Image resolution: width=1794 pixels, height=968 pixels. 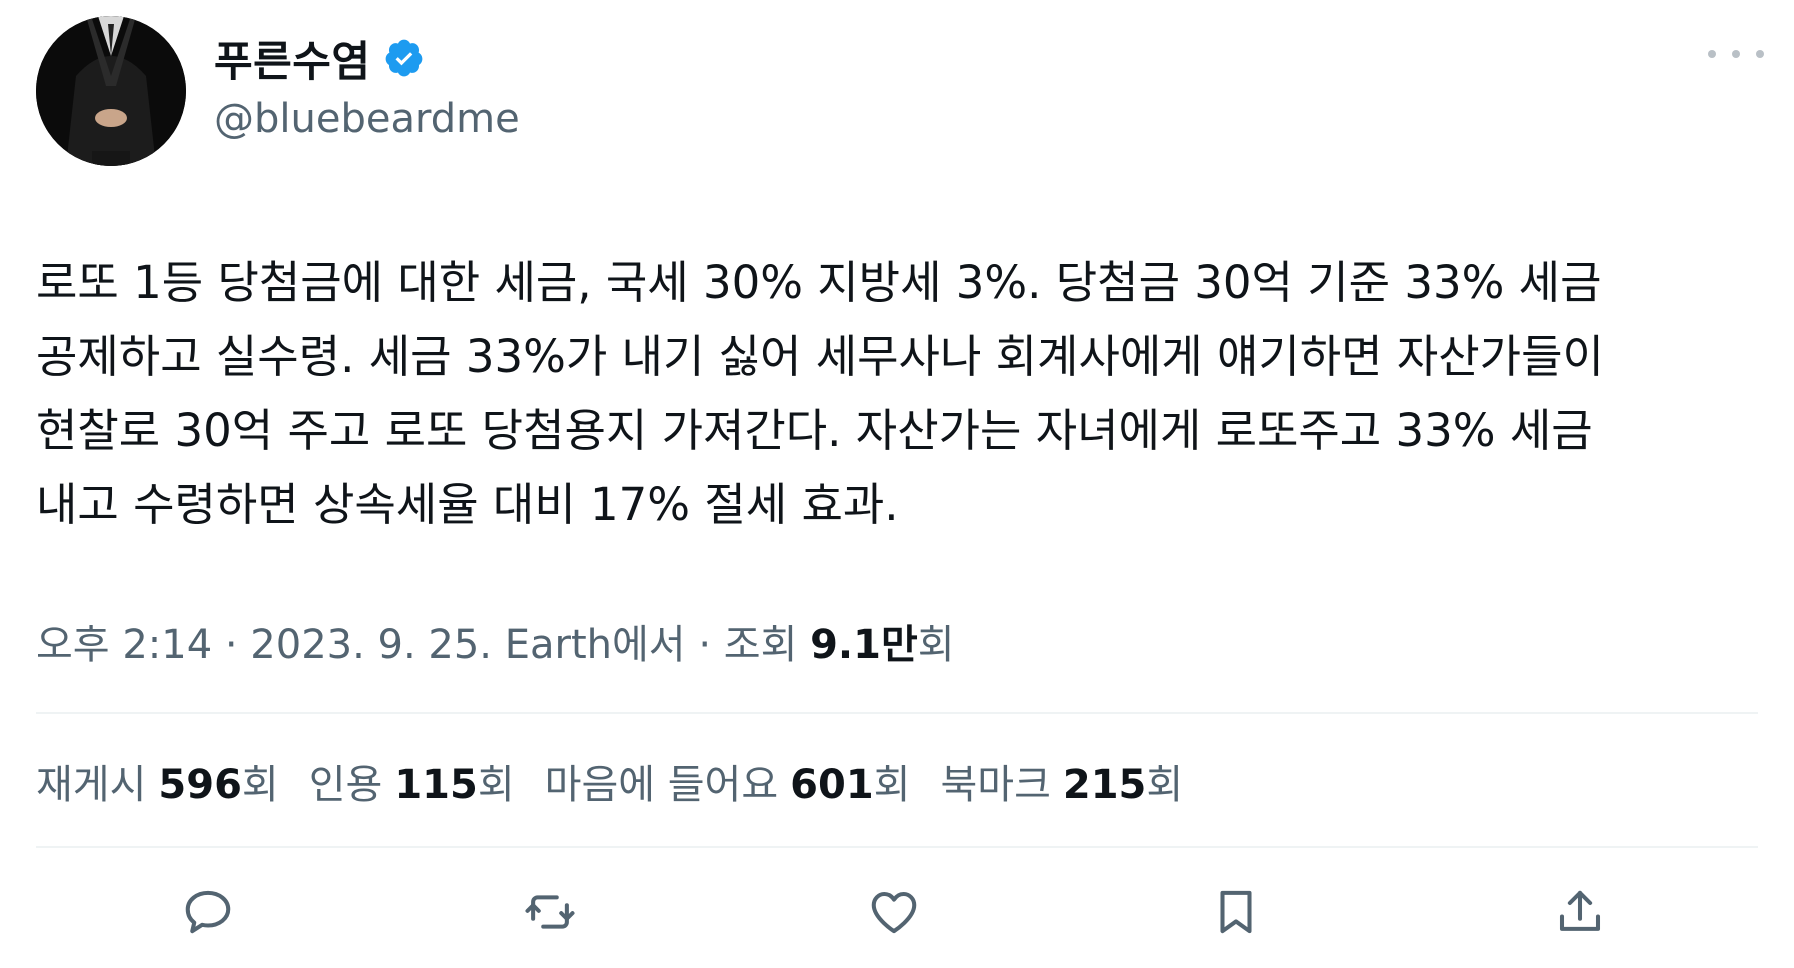 What do you see at coordinates (200, 785) in the screenshot?
I see `reposts-count: 596` at bounding box center [200, 785].